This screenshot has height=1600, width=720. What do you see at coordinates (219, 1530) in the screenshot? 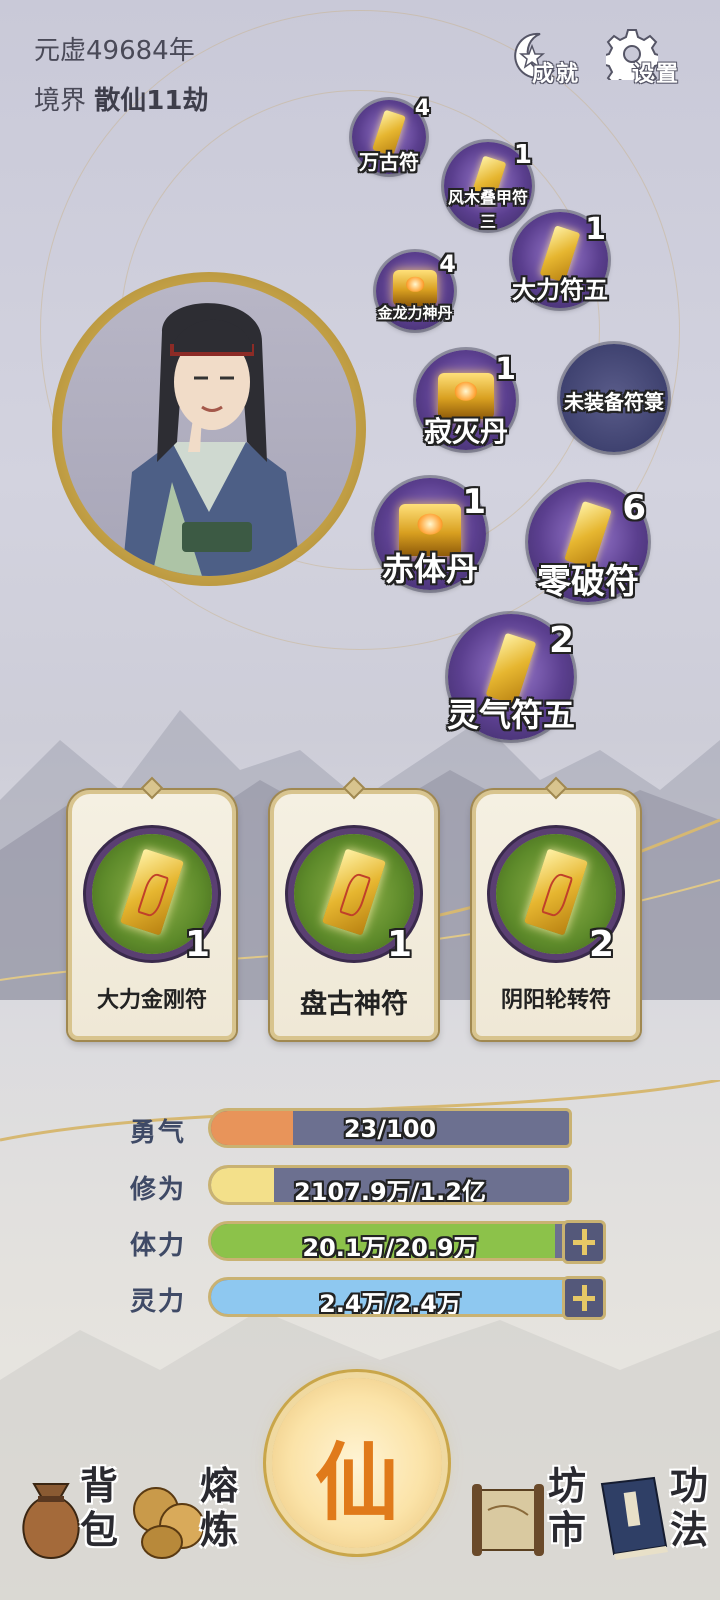
I see `nav-smelt-label-2: 炼` at bounding box center [219, 1530].